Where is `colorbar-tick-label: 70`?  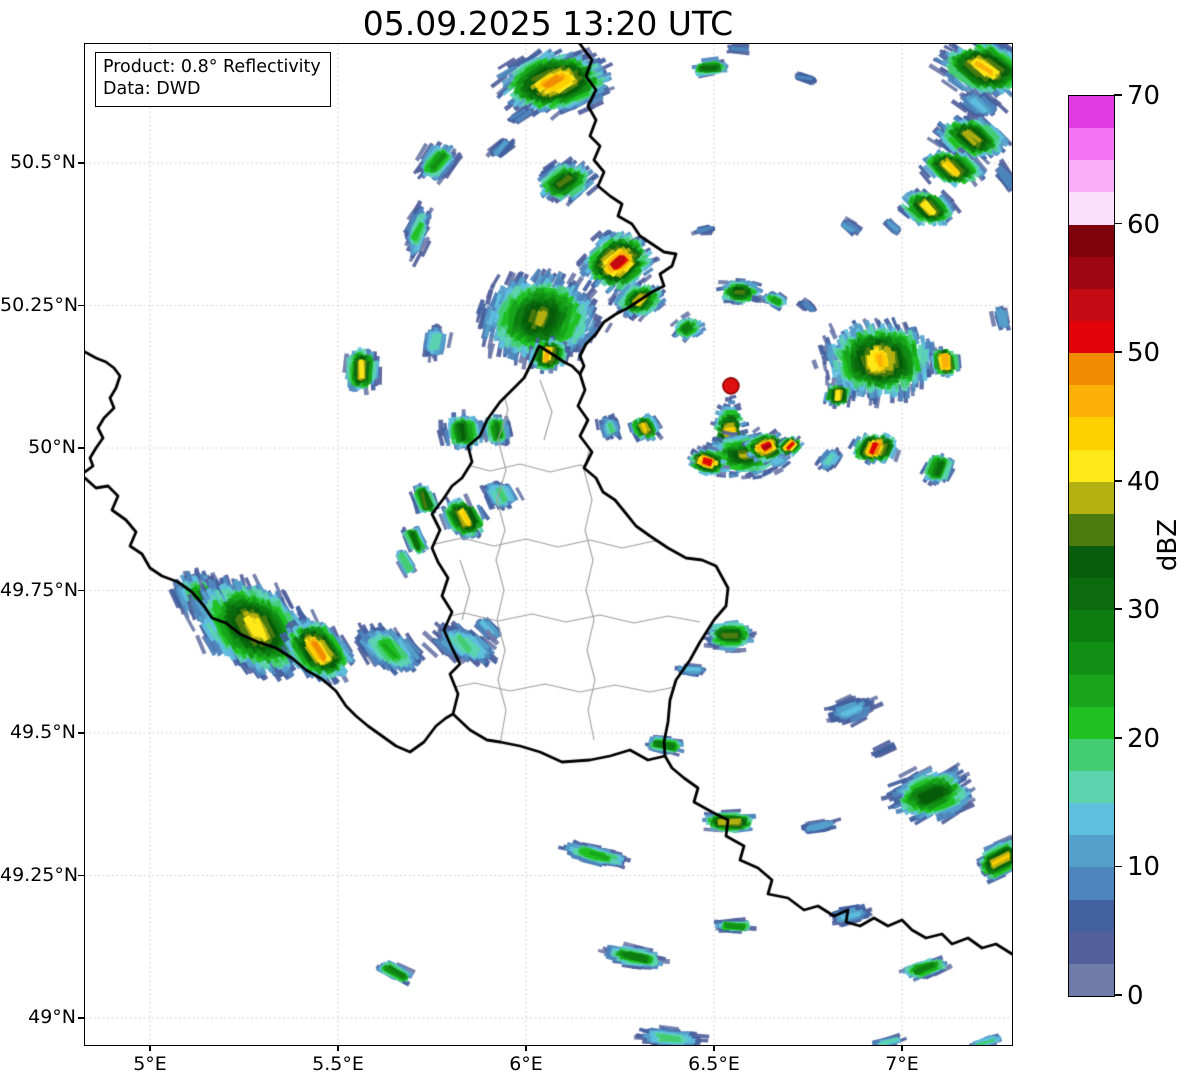 colorbar-tick-label: 70 is located at coordinates (1144, 96).